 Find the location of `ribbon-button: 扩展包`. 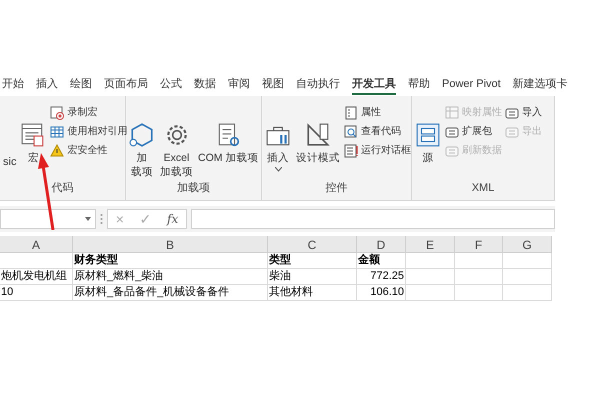

ribbon-button: 扩展包 is located at coordinates (473, 131).